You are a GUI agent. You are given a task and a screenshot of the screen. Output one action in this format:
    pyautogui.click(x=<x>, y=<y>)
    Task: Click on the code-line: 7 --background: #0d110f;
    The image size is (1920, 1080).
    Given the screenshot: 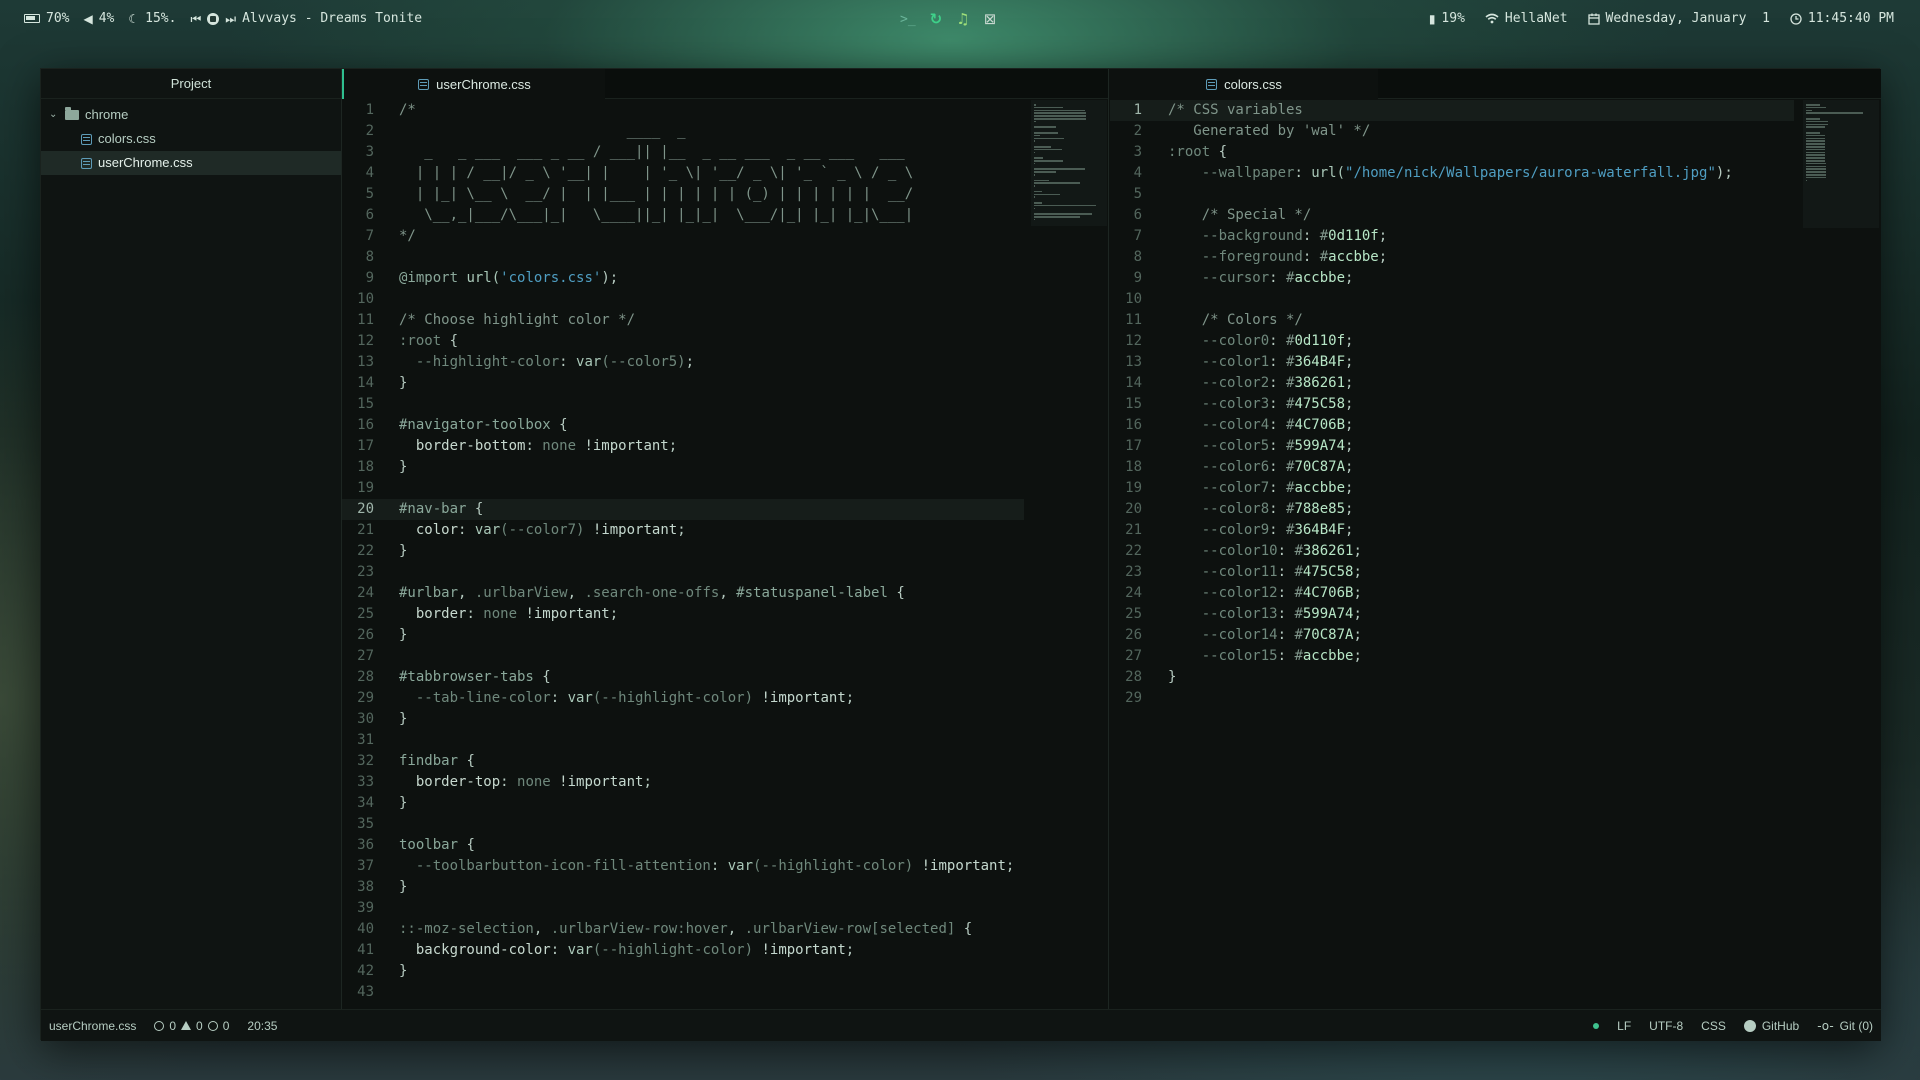 What is the action you would take?
    pyautogui.click(x=1495, y=236)
    